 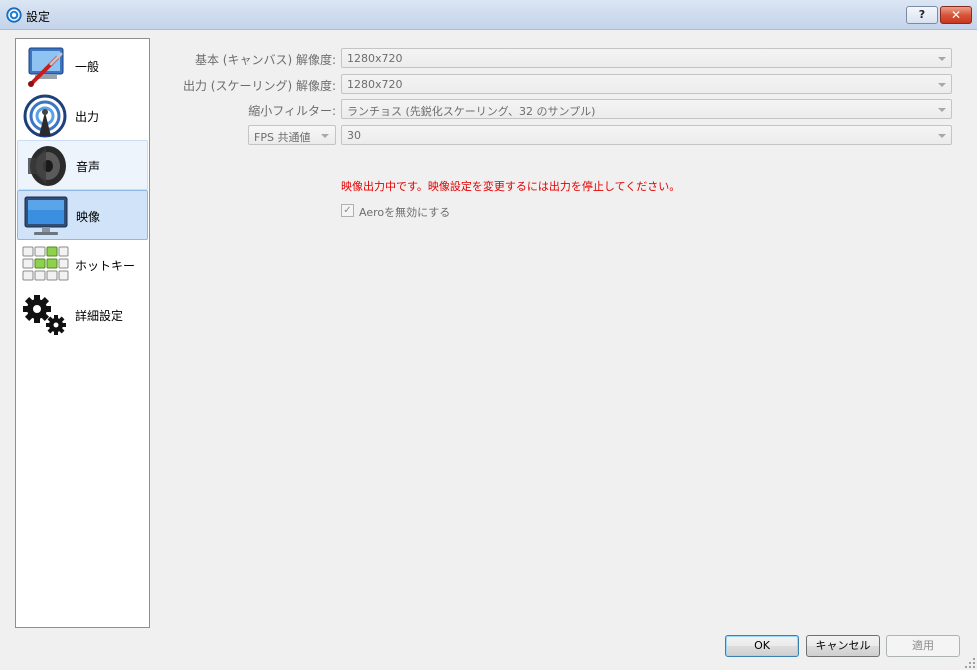 I want to click on sidebar-item-hotkeys: ホットキー, so click(x=82, y=265).